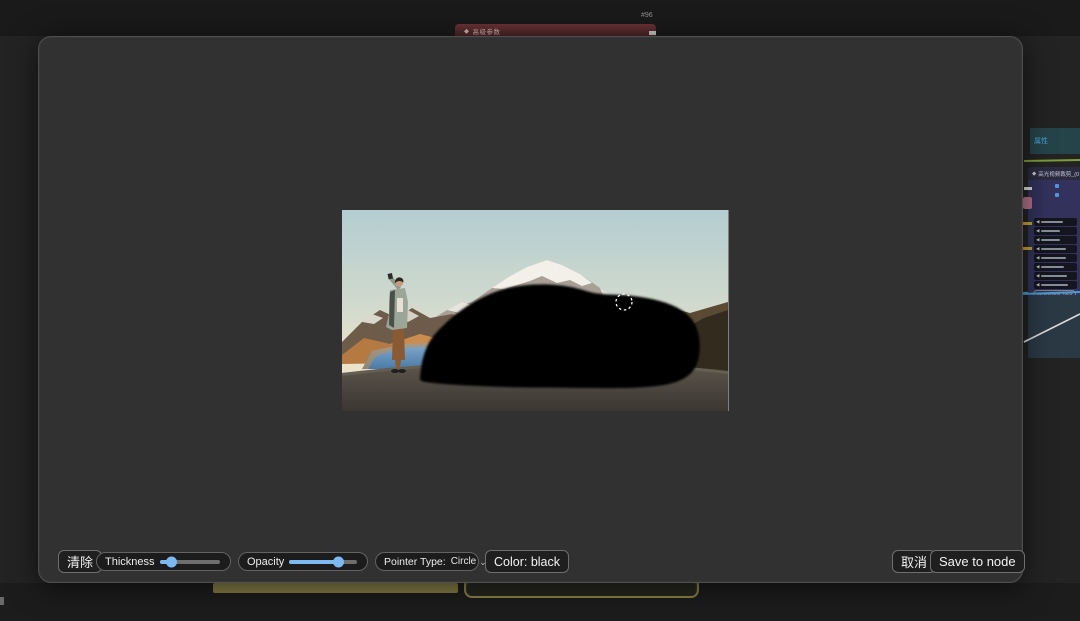 The width and height of the screenshot is (1080, 621). I want to click on opacity-label: Opacity, so click(266, 561).